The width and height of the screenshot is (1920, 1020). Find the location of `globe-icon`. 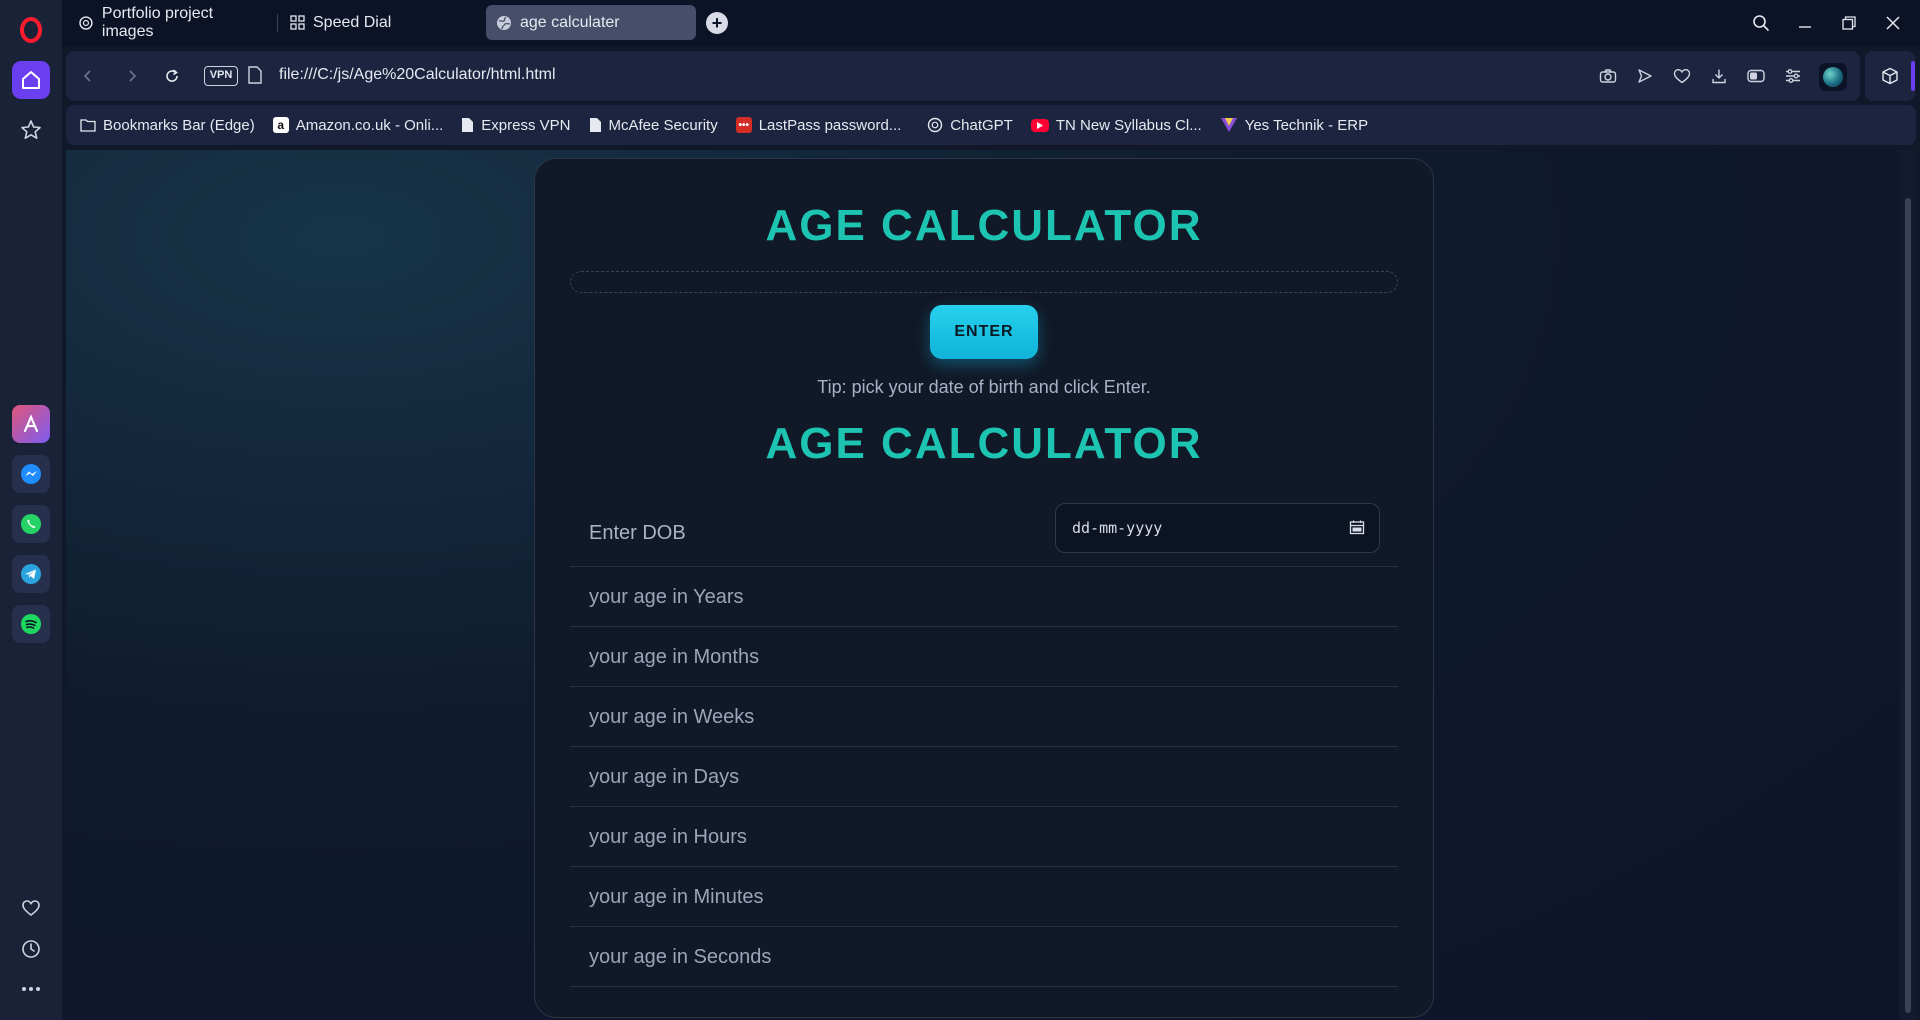

globe-icon is located at coordinates (504, 22).